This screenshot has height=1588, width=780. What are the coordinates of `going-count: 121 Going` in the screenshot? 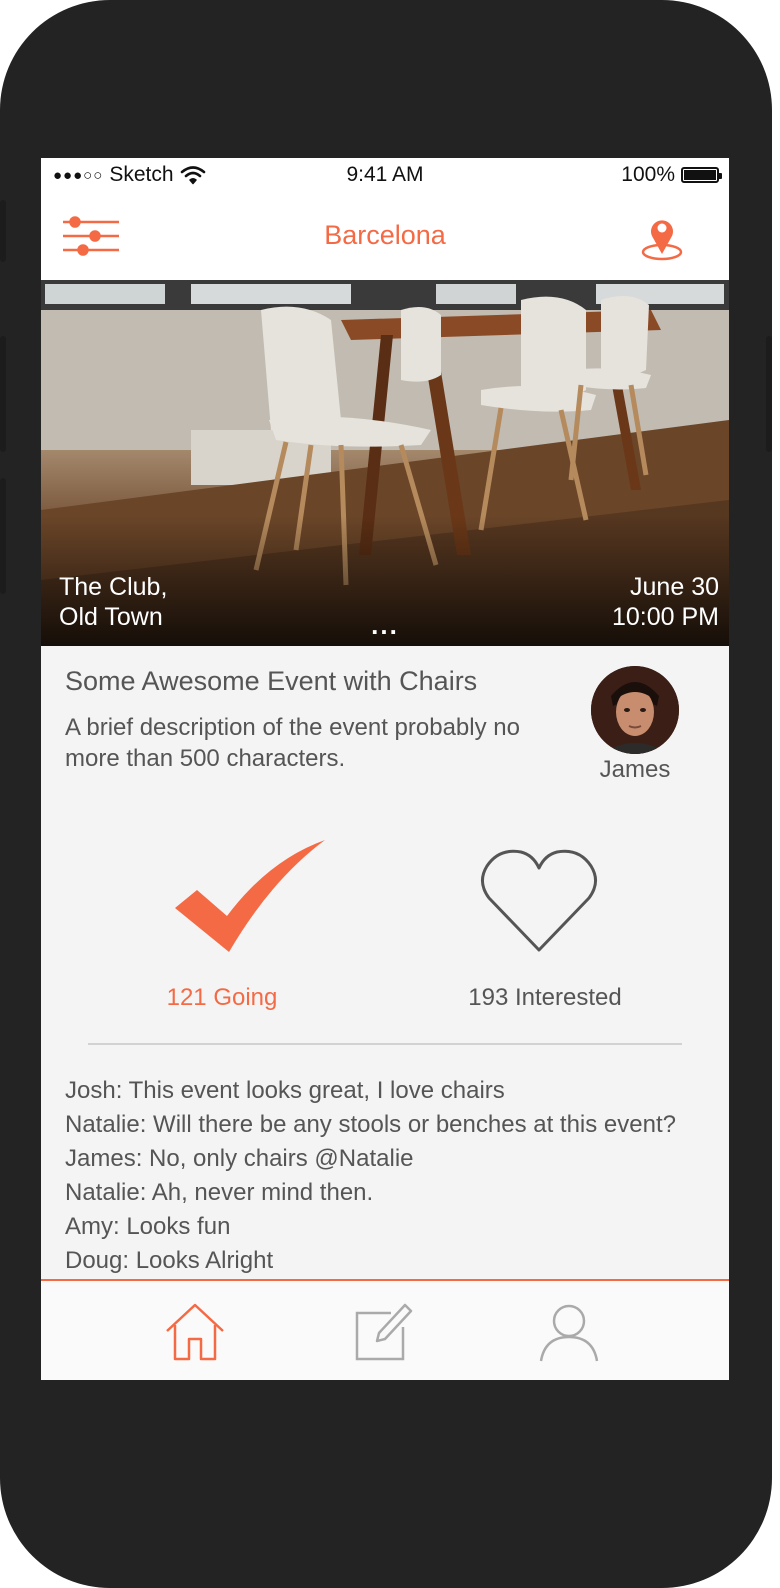 It's located at (222, 998).